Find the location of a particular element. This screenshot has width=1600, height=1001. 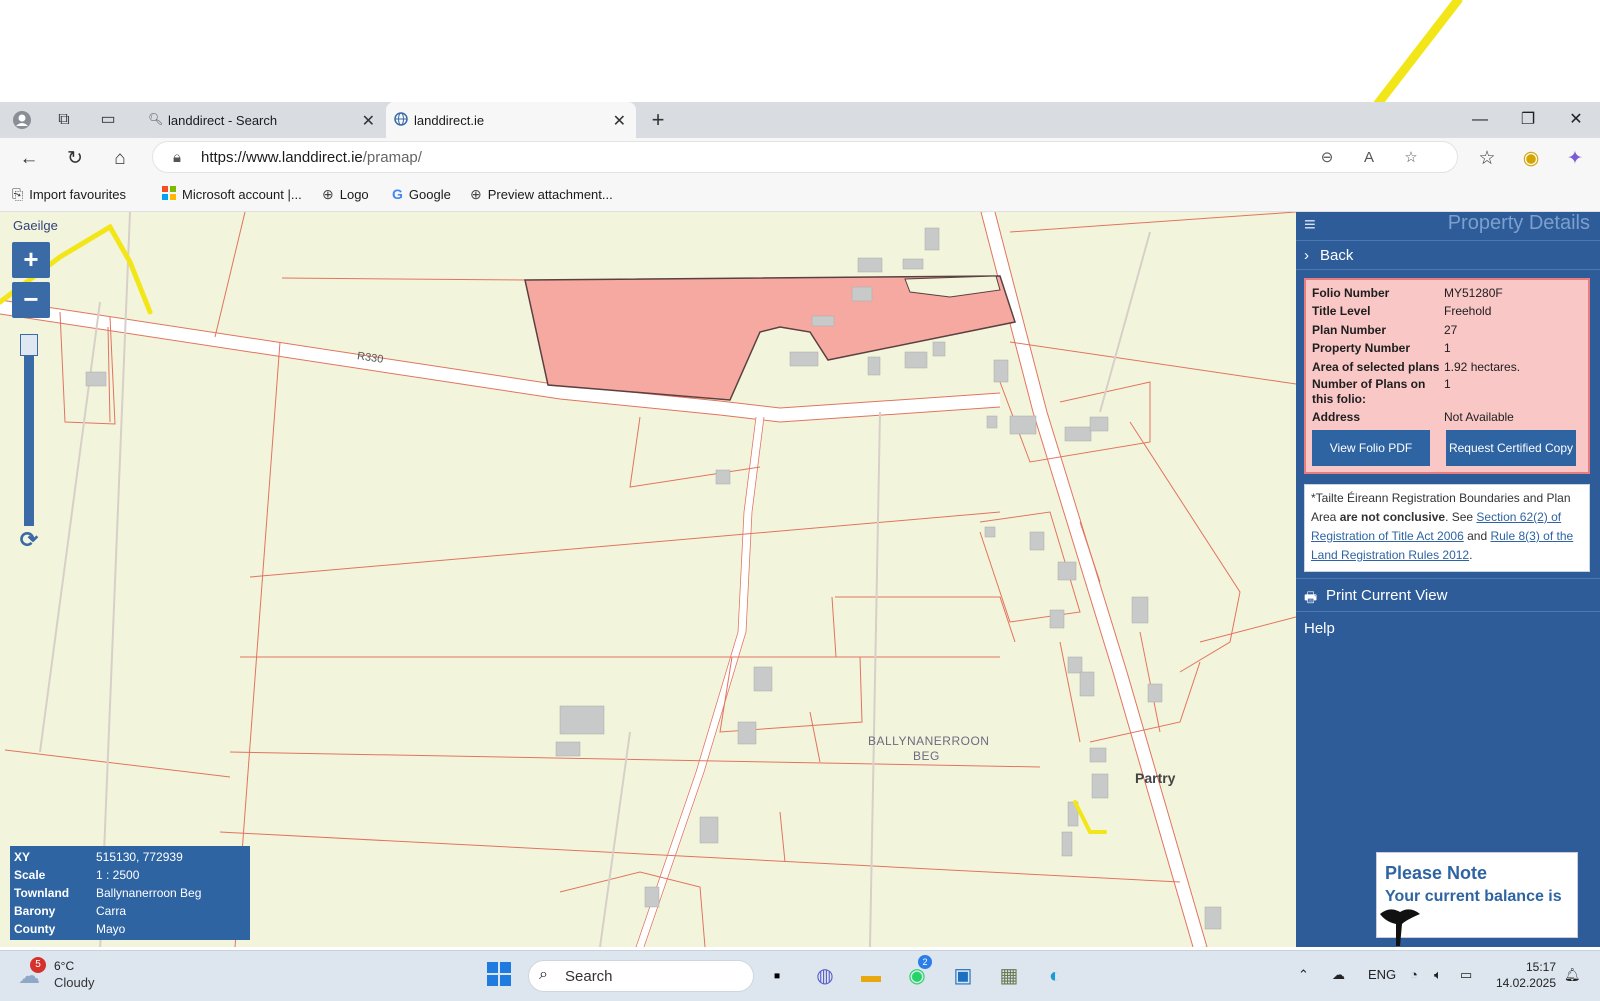

hamburger-menu-icon: ≡ is located at coordinates (1310, 225).